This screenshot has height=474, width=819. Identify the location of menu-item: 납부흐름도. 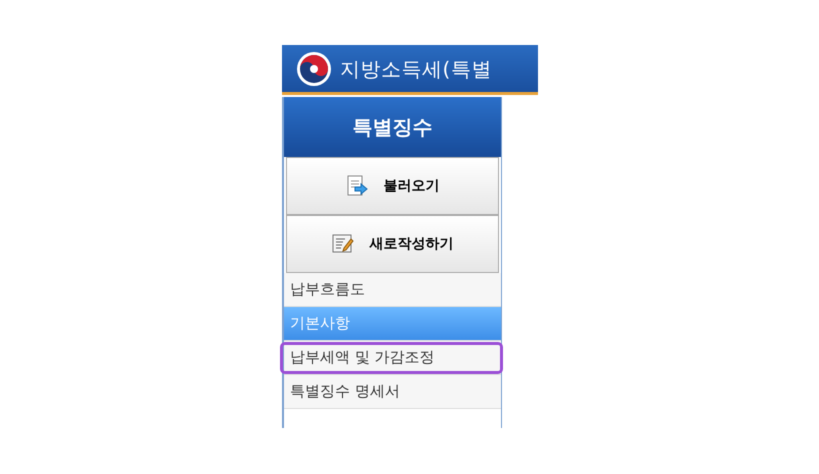
(392, 290).